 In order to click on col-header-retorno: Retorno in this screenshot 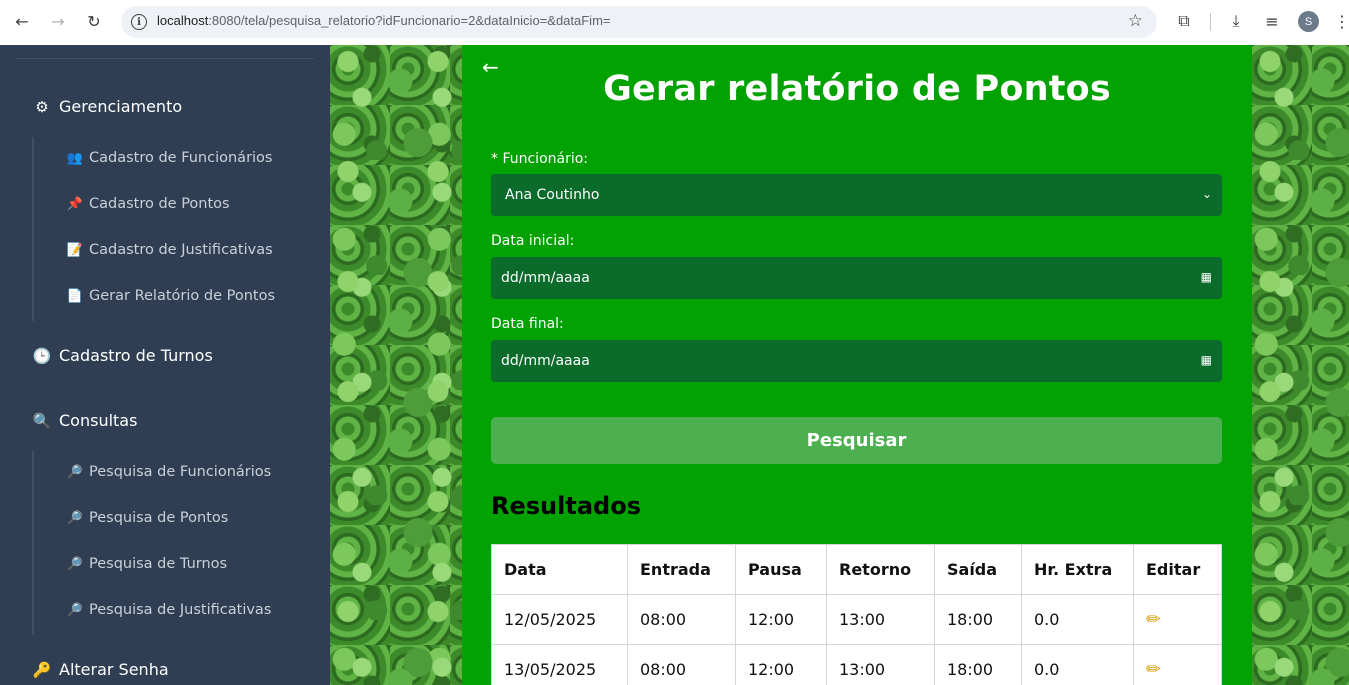, I will do `click(880, 569)`.